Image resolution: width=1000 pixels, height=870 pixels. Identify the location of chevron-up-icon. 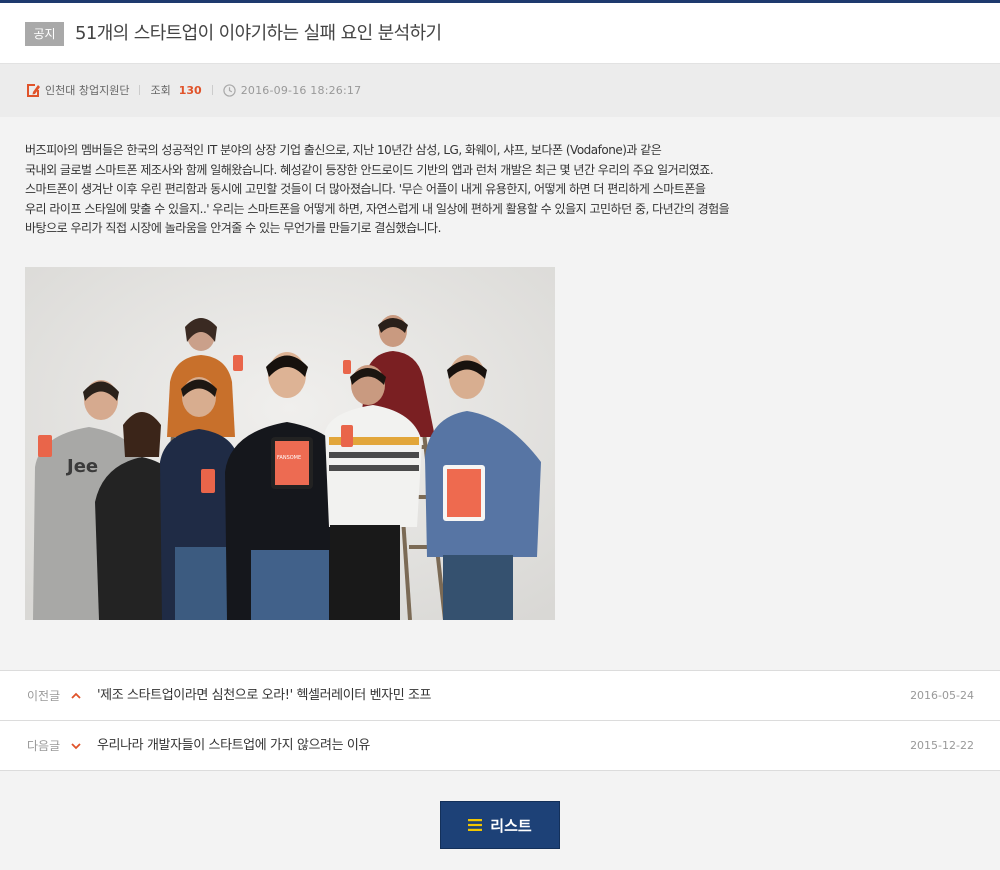
(76, 695).